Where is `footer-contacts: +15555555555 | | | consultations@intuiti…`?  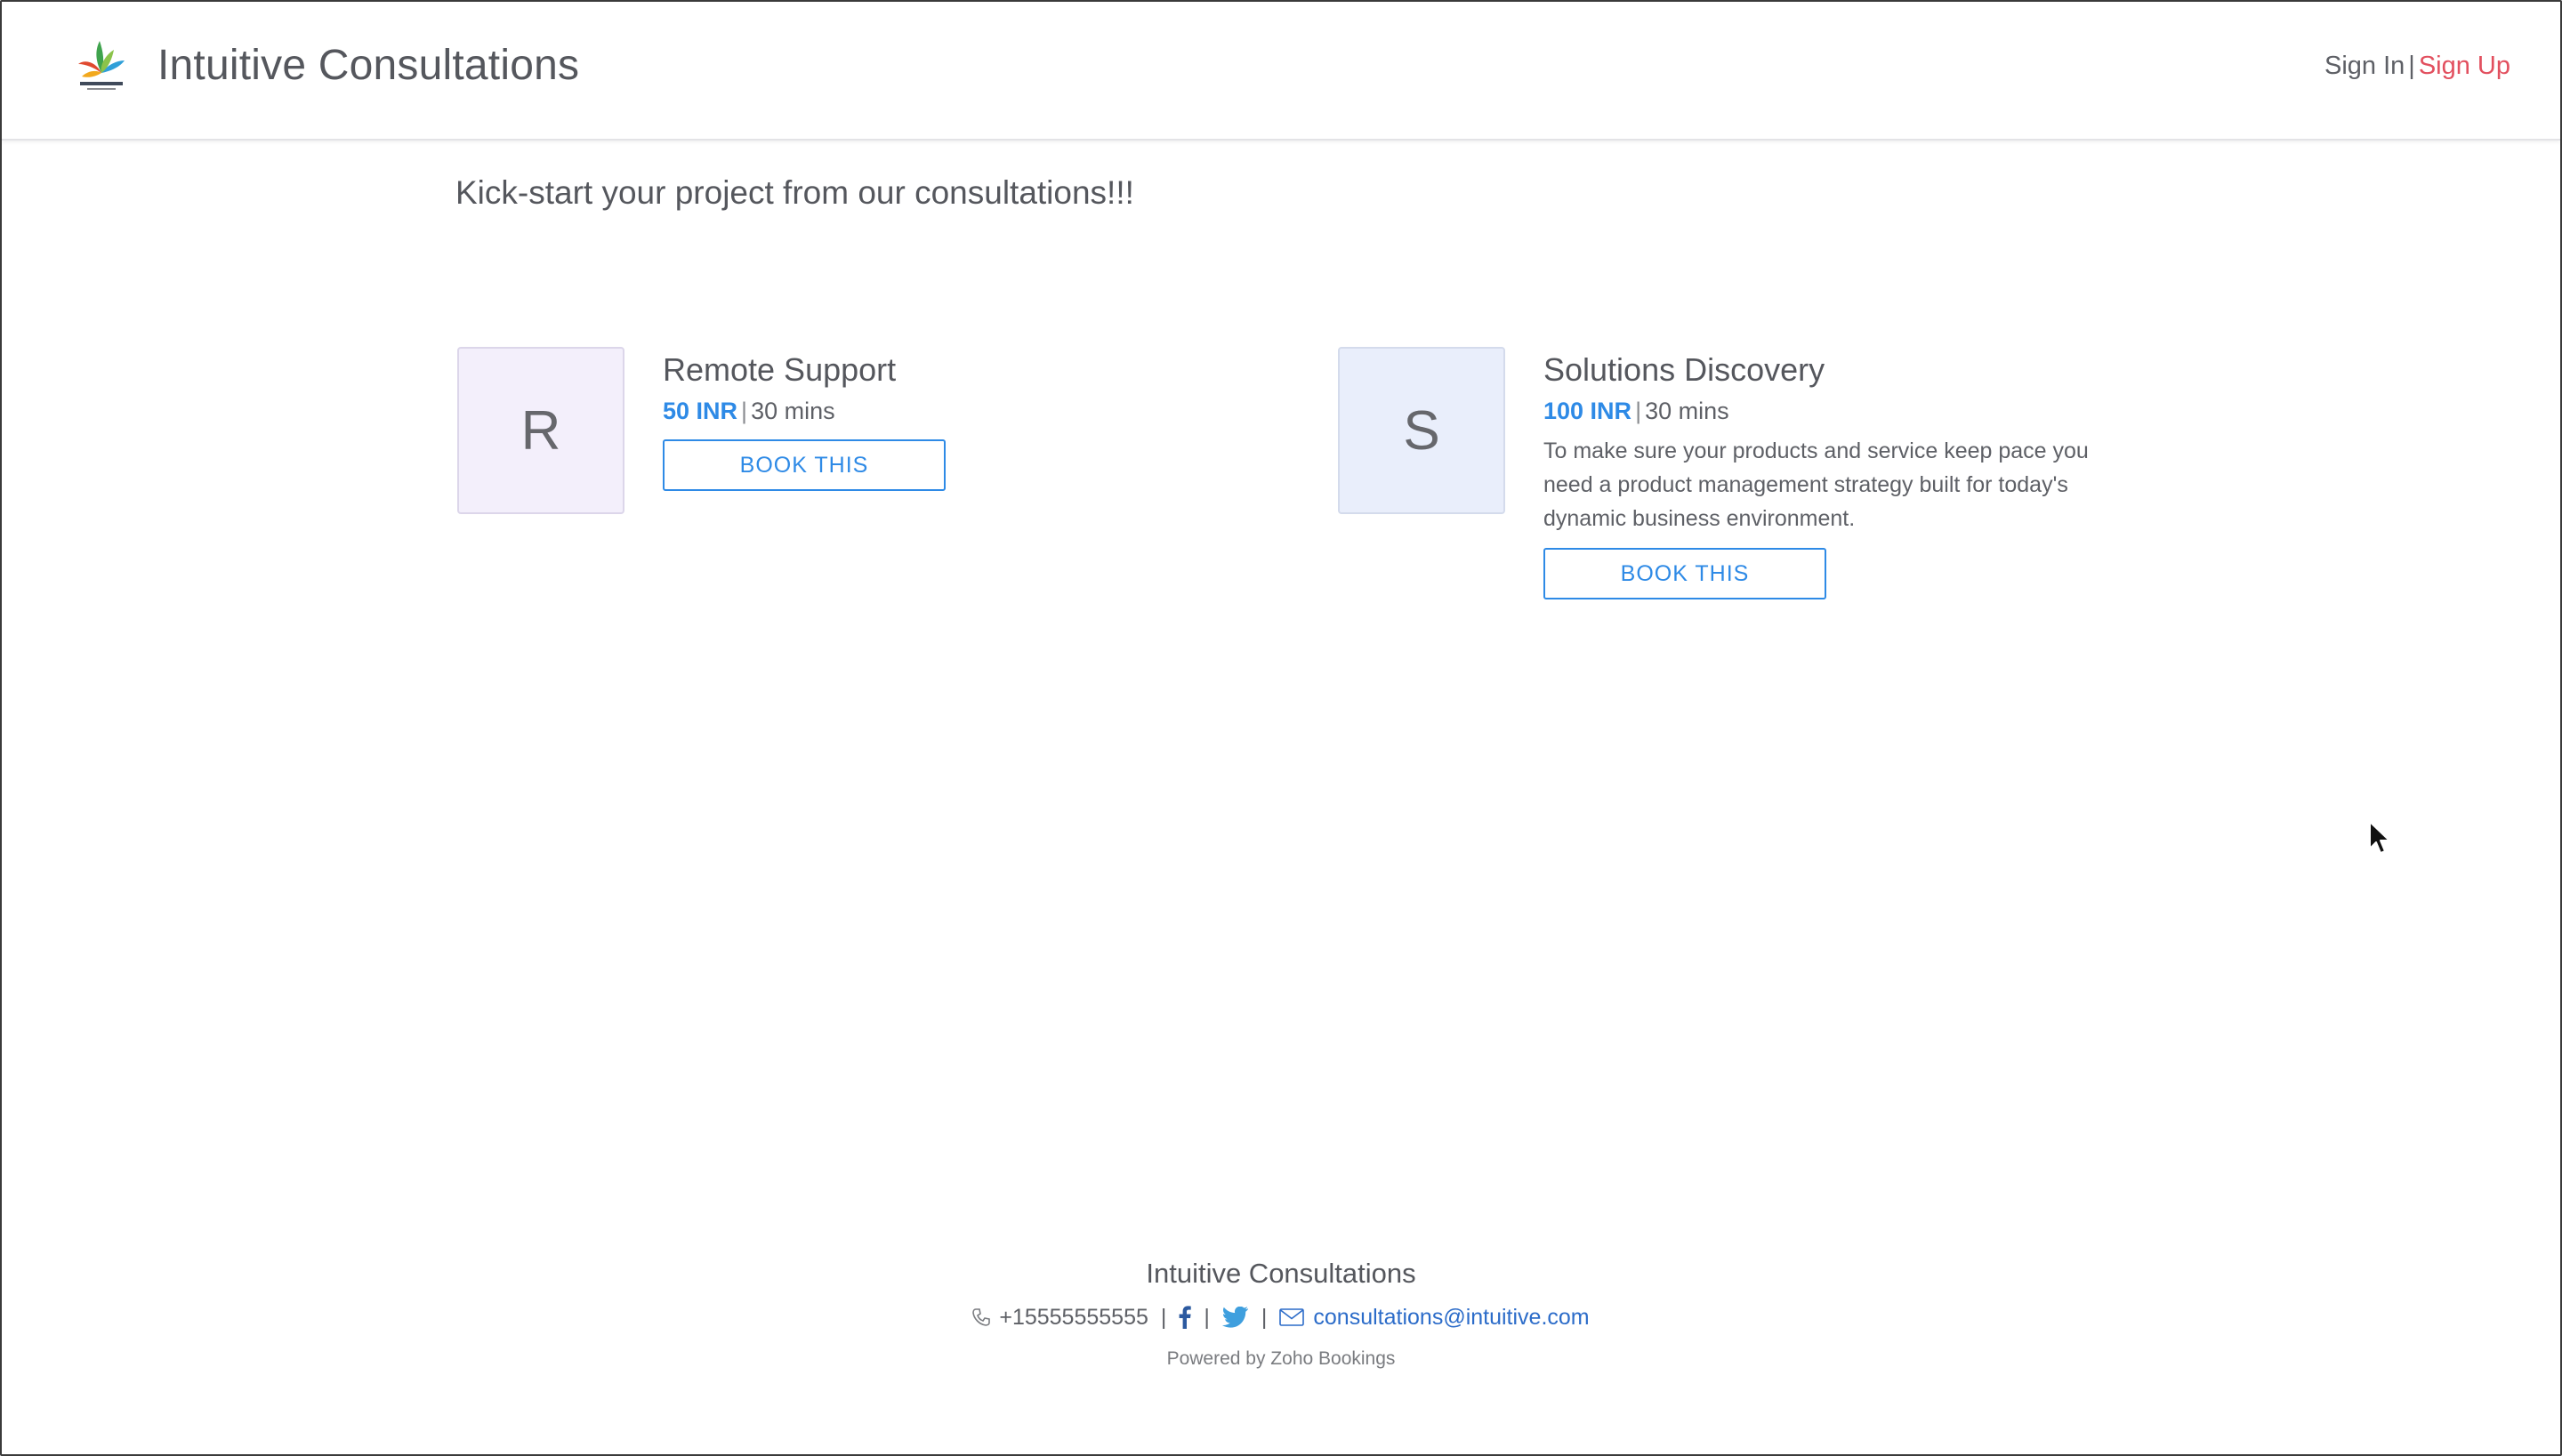 footer-contacts: +15555555555 | | | consultations@intuiti… is located at coordinates (1281, 1317).